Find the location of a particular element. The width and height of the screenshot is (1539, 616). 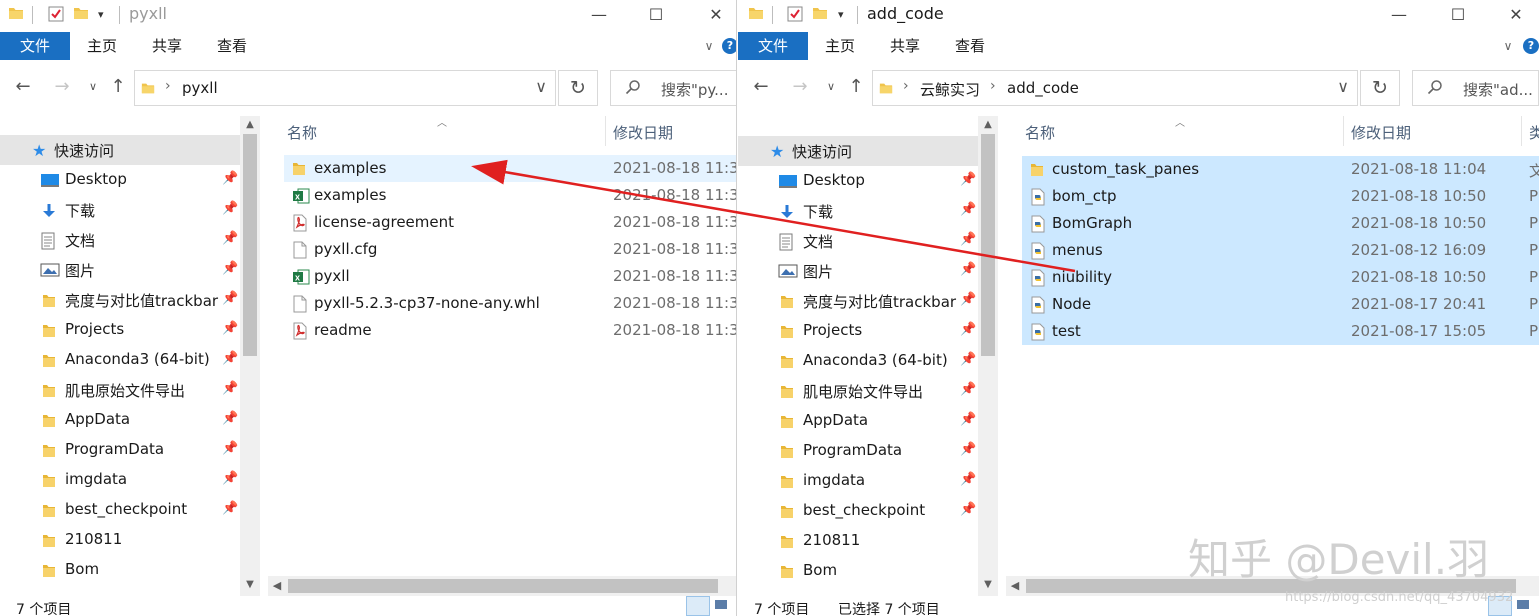

file-row: menus 2021-08-12 16:09 P is located at coordinates (1280, 250).